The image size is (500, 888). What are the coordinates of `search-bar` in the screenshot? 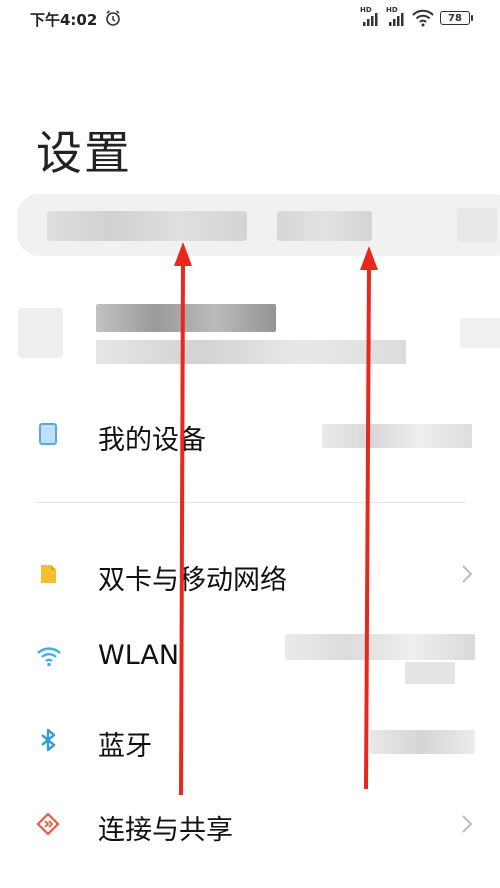 It's located at (258, 225).